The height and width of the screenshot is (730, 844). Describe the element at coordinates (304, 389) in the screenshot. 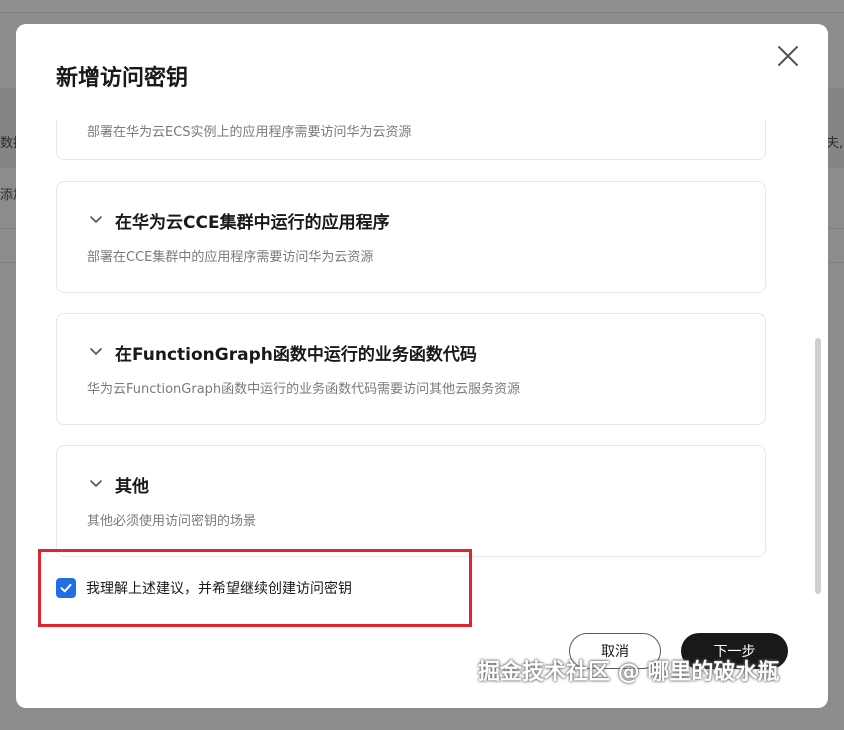

I see `scenario-description: 华为云FunctionGraph函数中运行的业务函数代码需要访问其他云服务资源` at that location.